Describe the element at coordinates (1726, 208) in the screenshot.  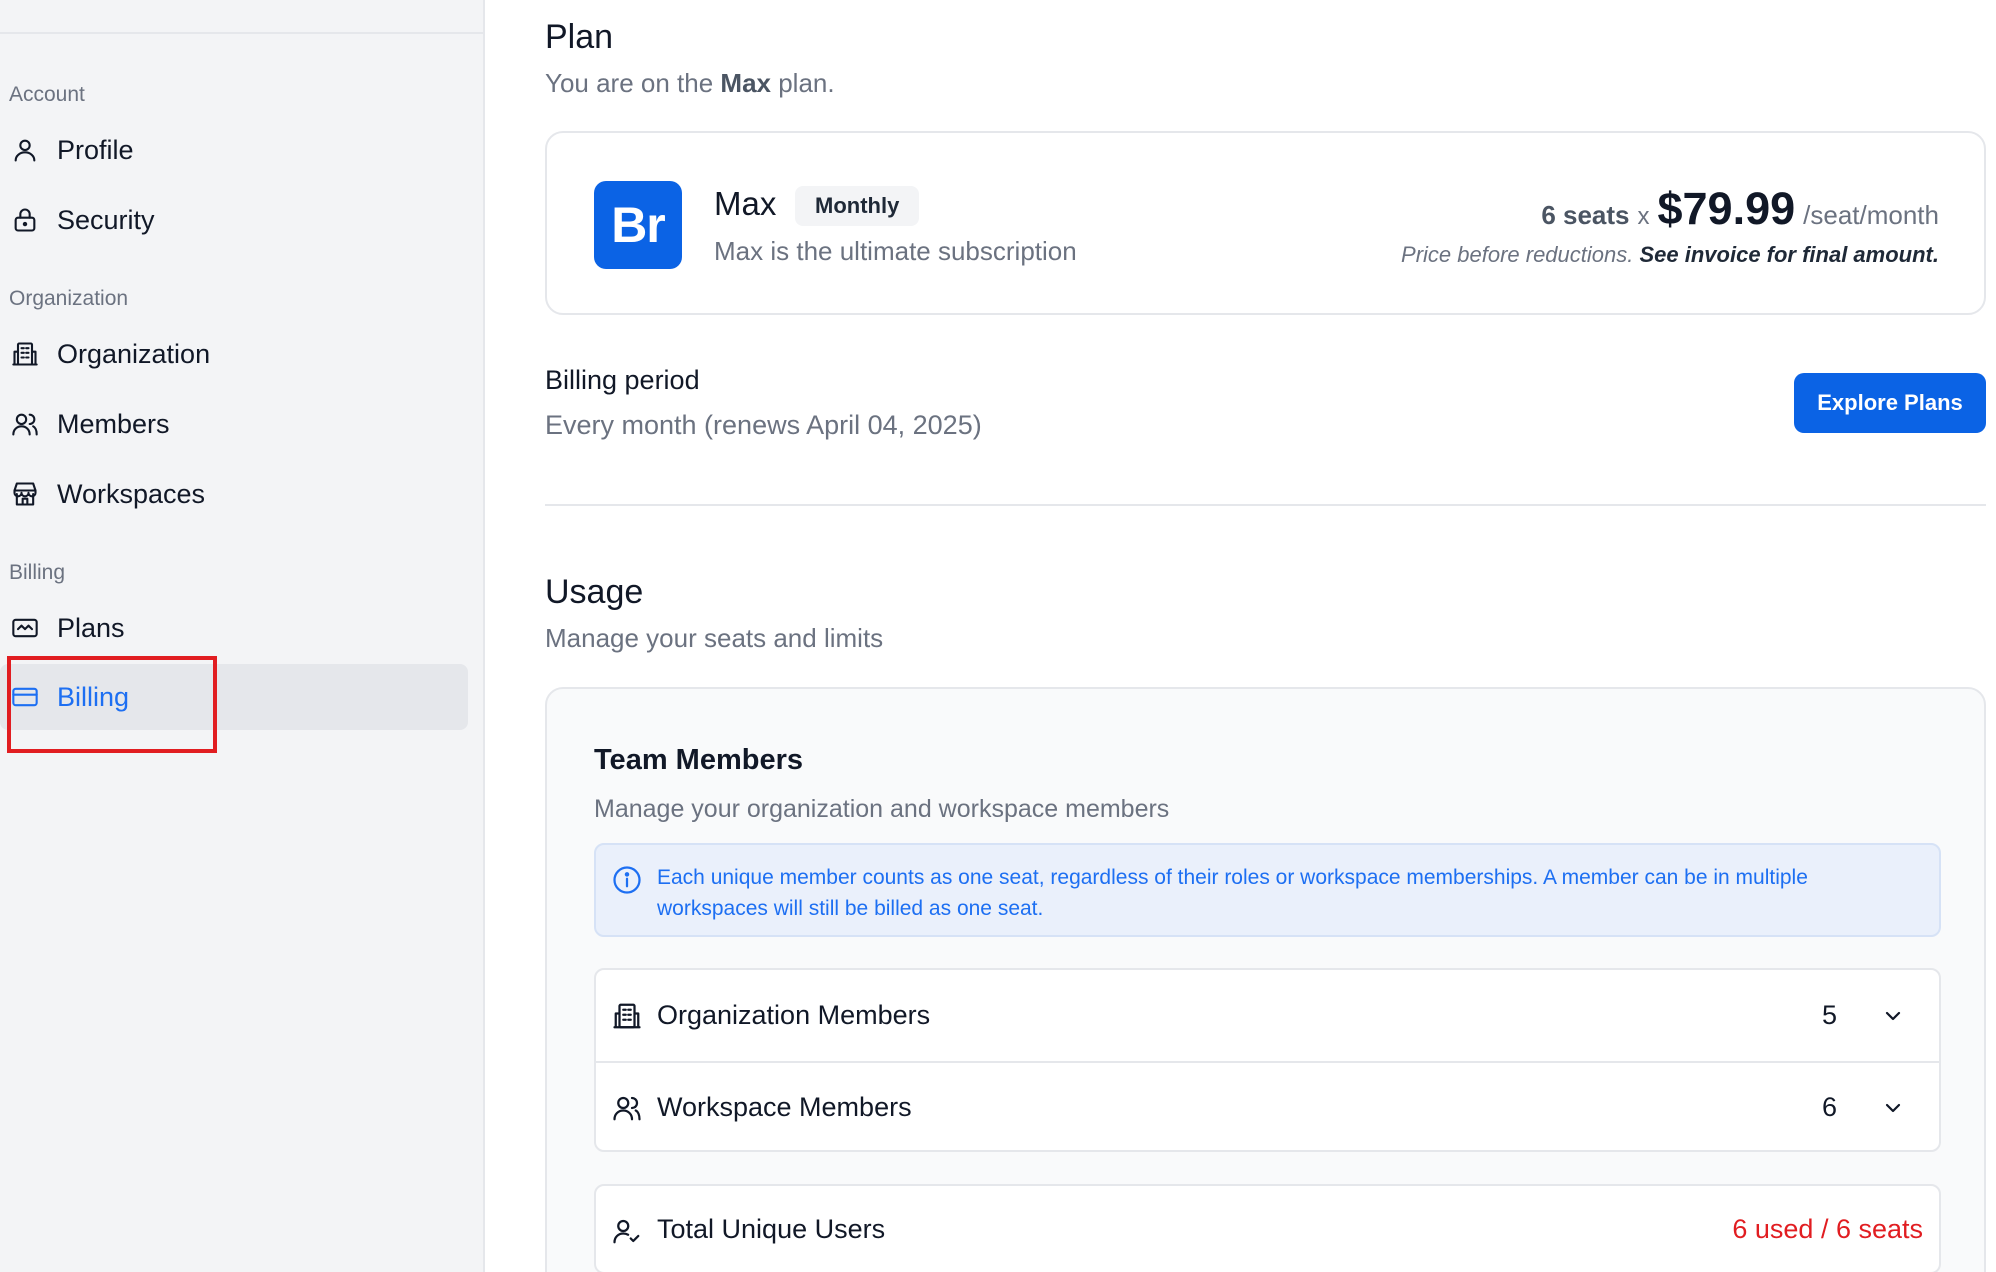
I see `seat-price: $79.99` at that location.